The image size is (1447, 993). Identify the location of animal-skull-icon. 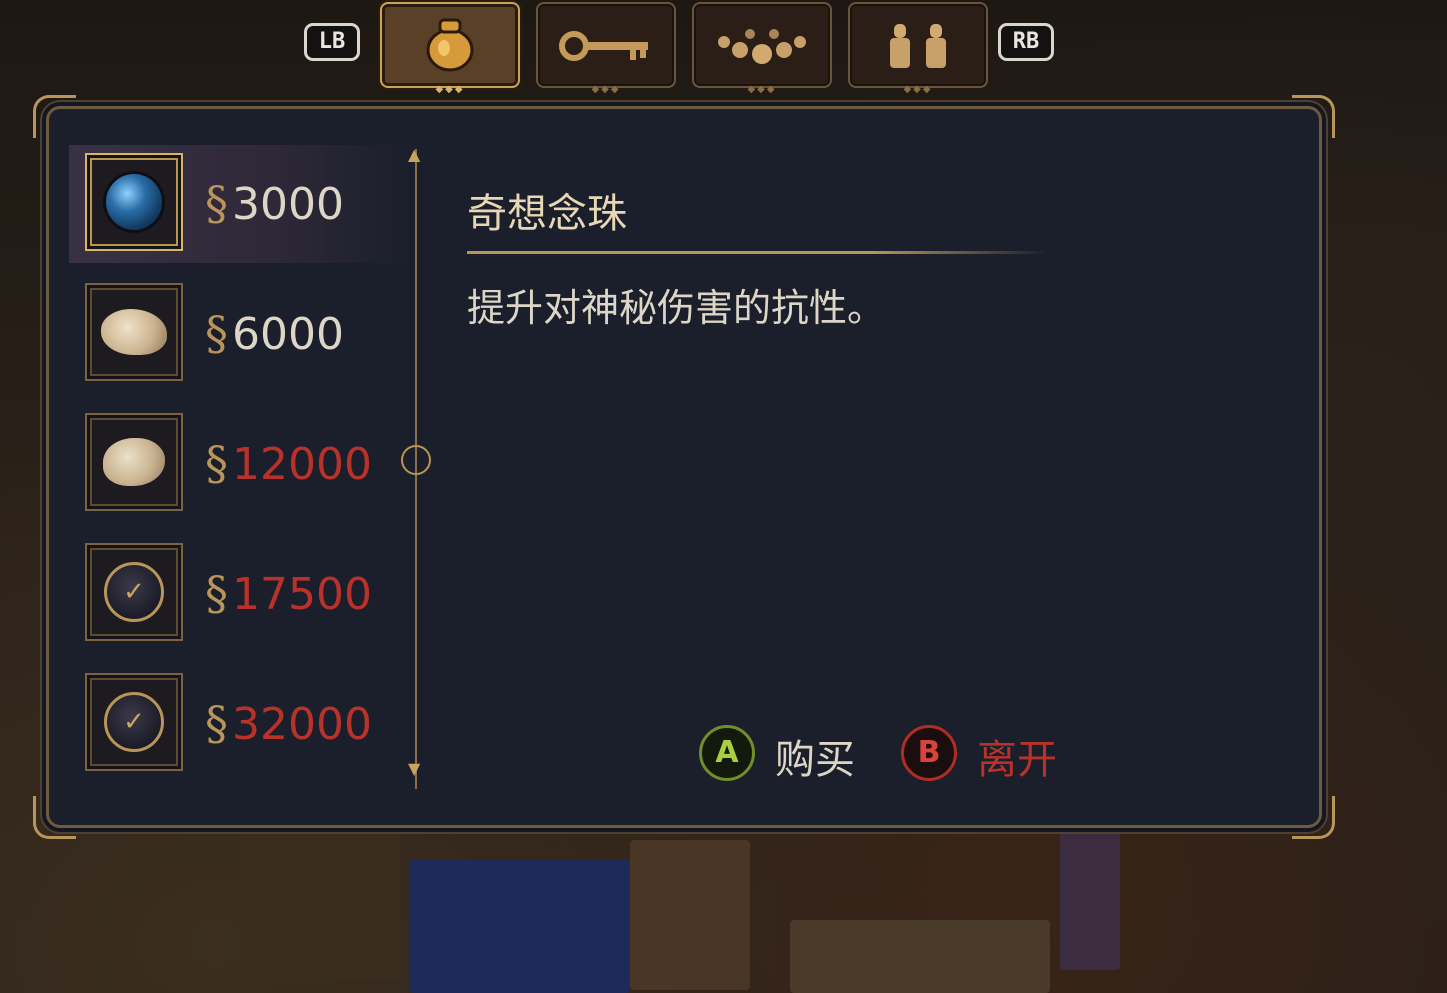
(134, 332).